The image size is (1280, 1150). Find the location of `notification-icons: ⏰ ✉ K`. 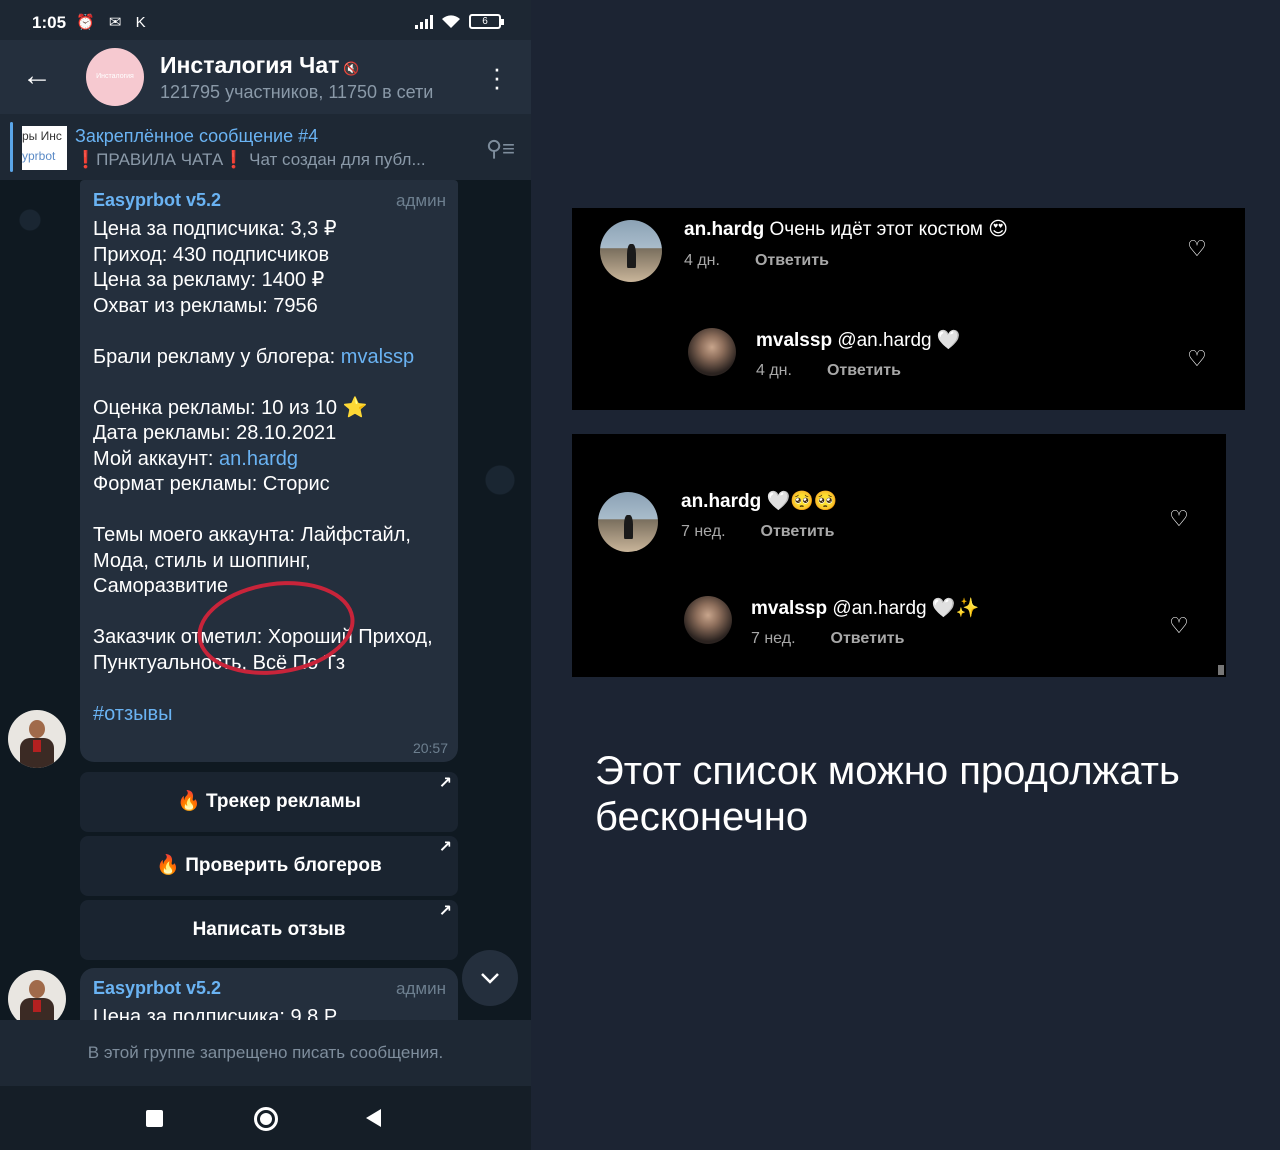

notification-icons: ⏰ ✉ K is located at coordinates (113, 22).